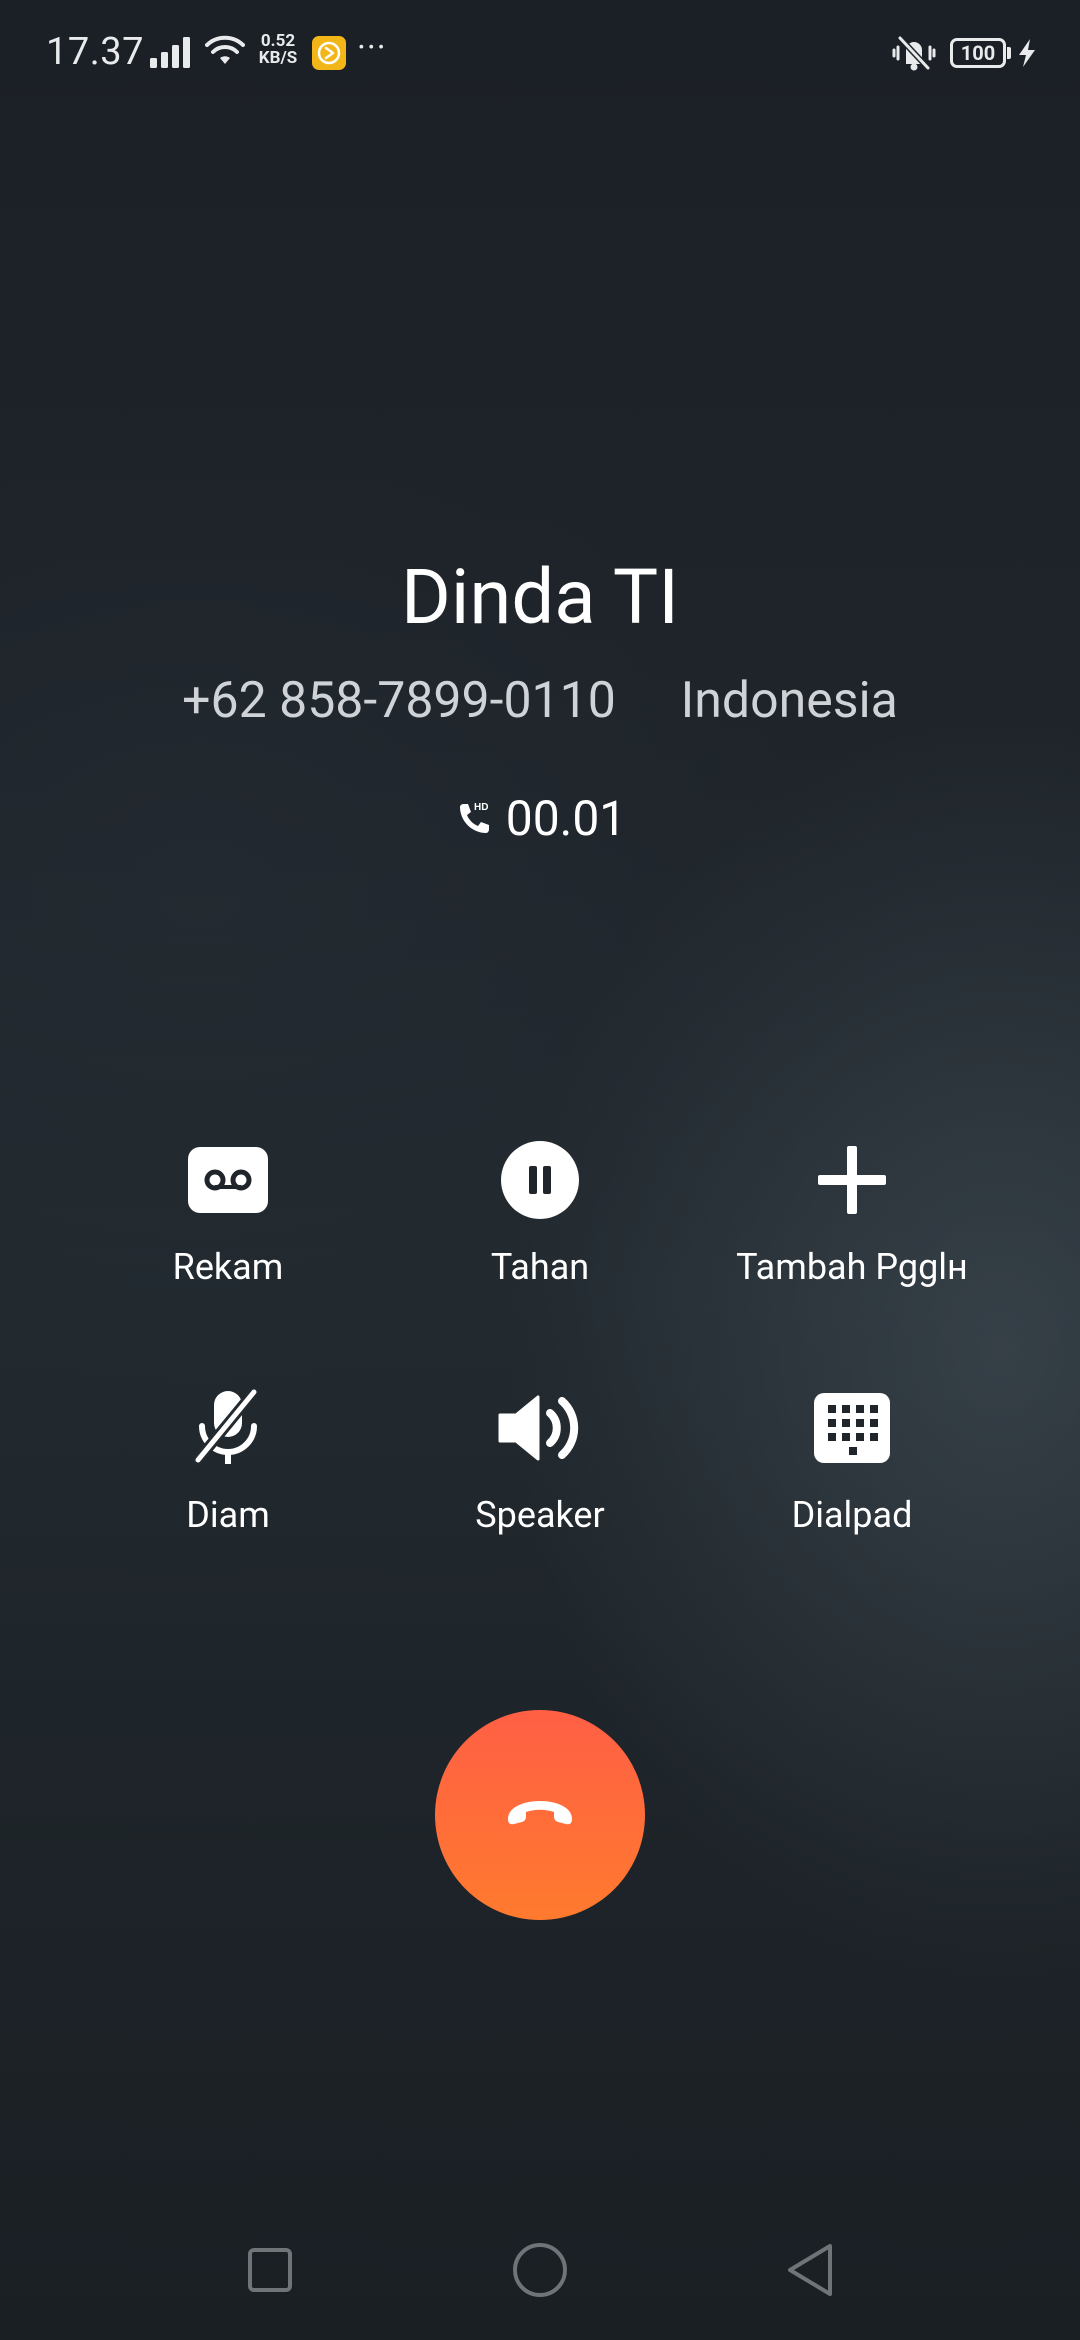 This screenshot has height=2340, width=1080. What do you see at coordinates (852, 1428) in the screenshot?
I see `dialpad-icon` at bounding box center [852, 1428].